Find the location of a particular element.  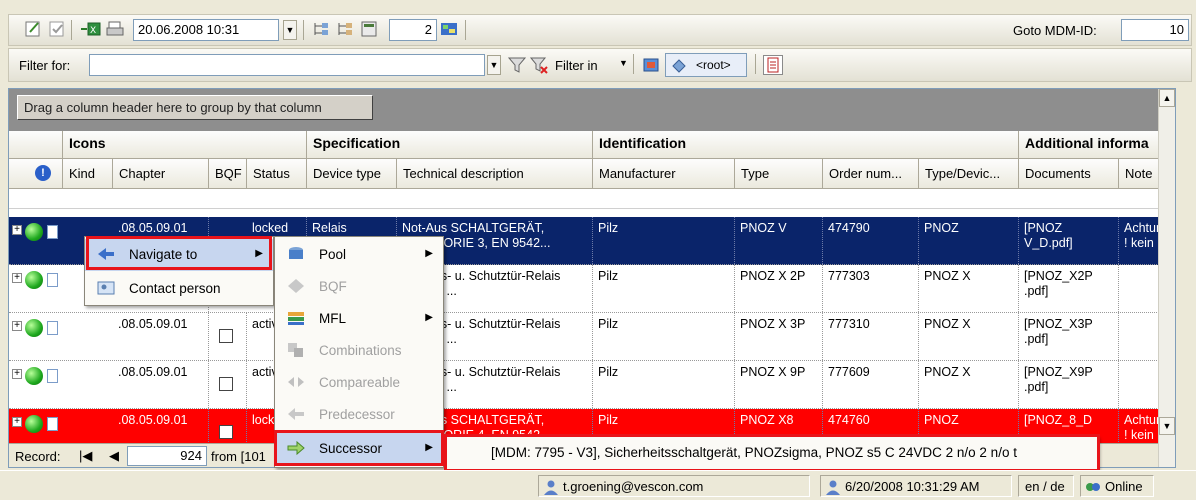

excel-export-icon: X is located at coordinates (90, 29).